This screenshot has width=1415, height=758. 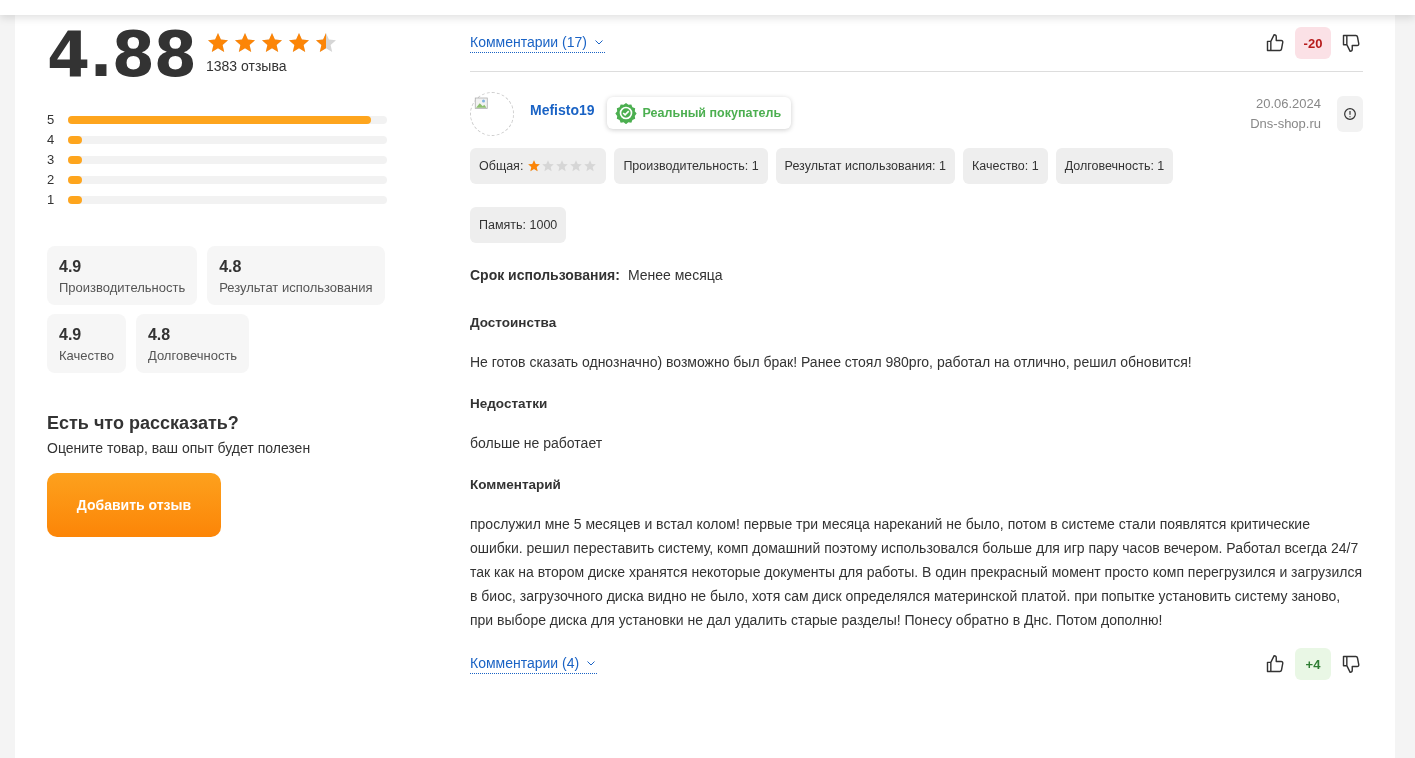 I want to click on vote-count: -20, so click(x=1313, y=43).